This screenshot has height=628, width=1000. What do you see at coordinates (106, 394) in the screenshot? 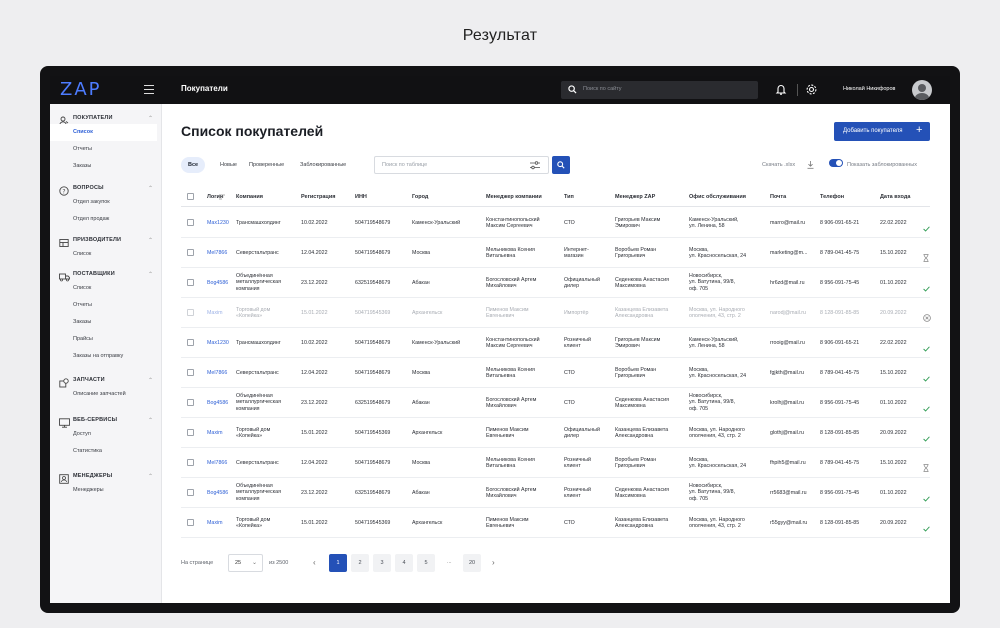
I see `sidebar-item: Описание запчастей` at bounding box center [106, 394].